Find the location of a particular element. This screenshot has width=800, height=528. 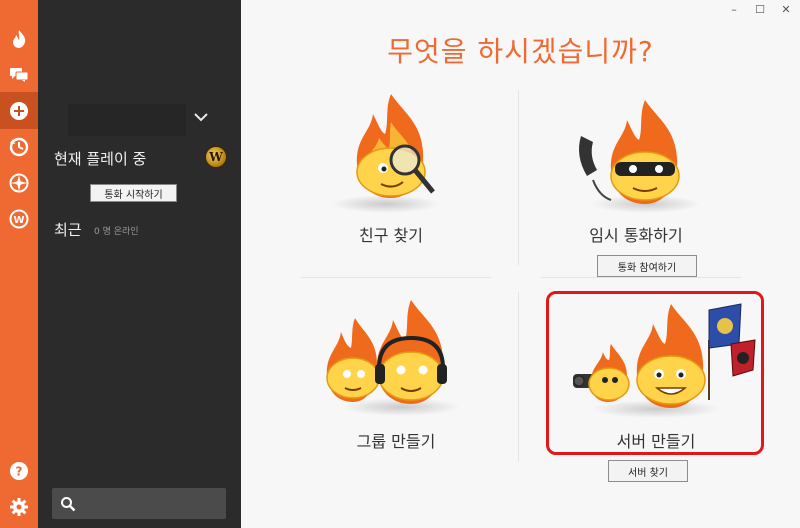

svg-text: W is located at coordinates (18, 220).